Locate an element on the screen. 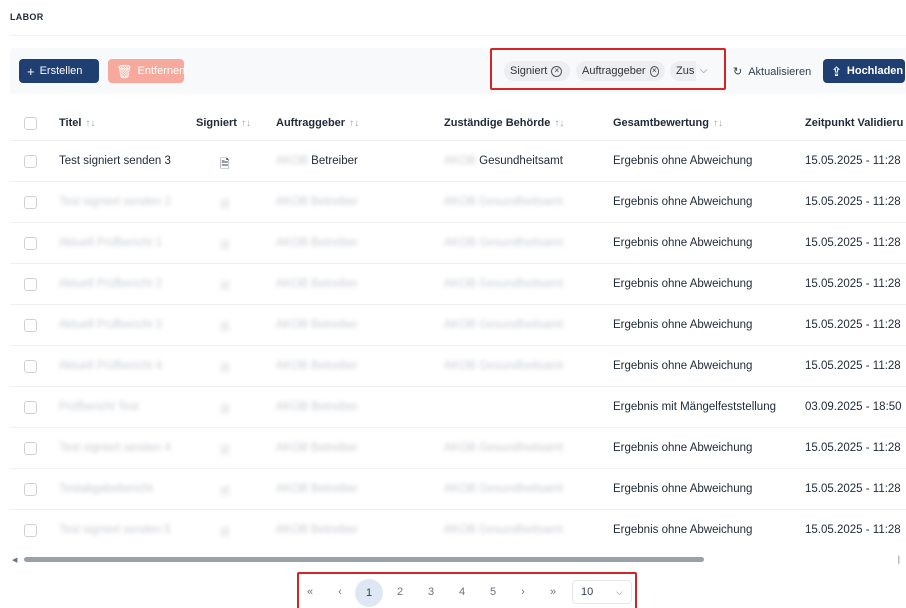 This screenshot has width=906, height=608. page-button: 5 is located at coordinates (493, 592).